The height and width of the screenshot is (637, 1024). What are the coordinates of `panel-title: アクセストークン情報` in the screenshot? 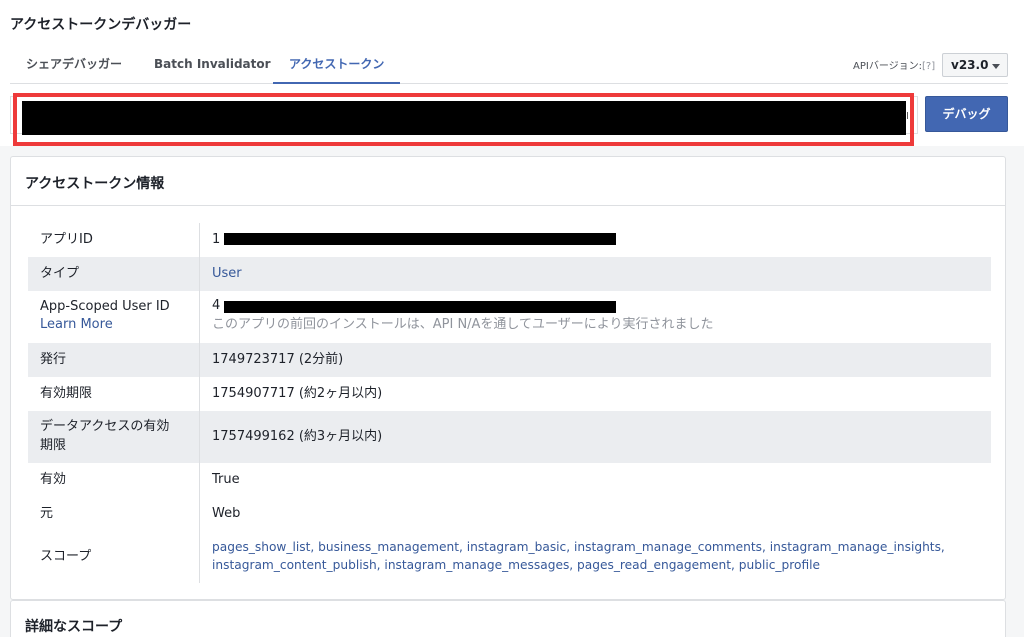 It's located at (95, 184).